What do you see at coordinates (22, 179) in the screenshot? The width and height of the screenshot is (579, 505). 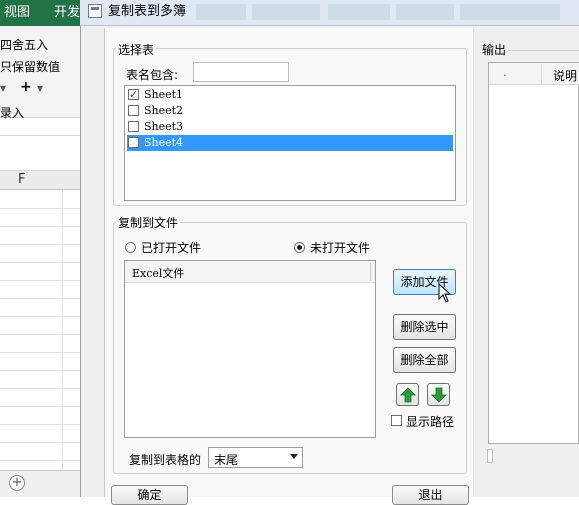 I see `column-letter: F` at bounding box center [22, 179].